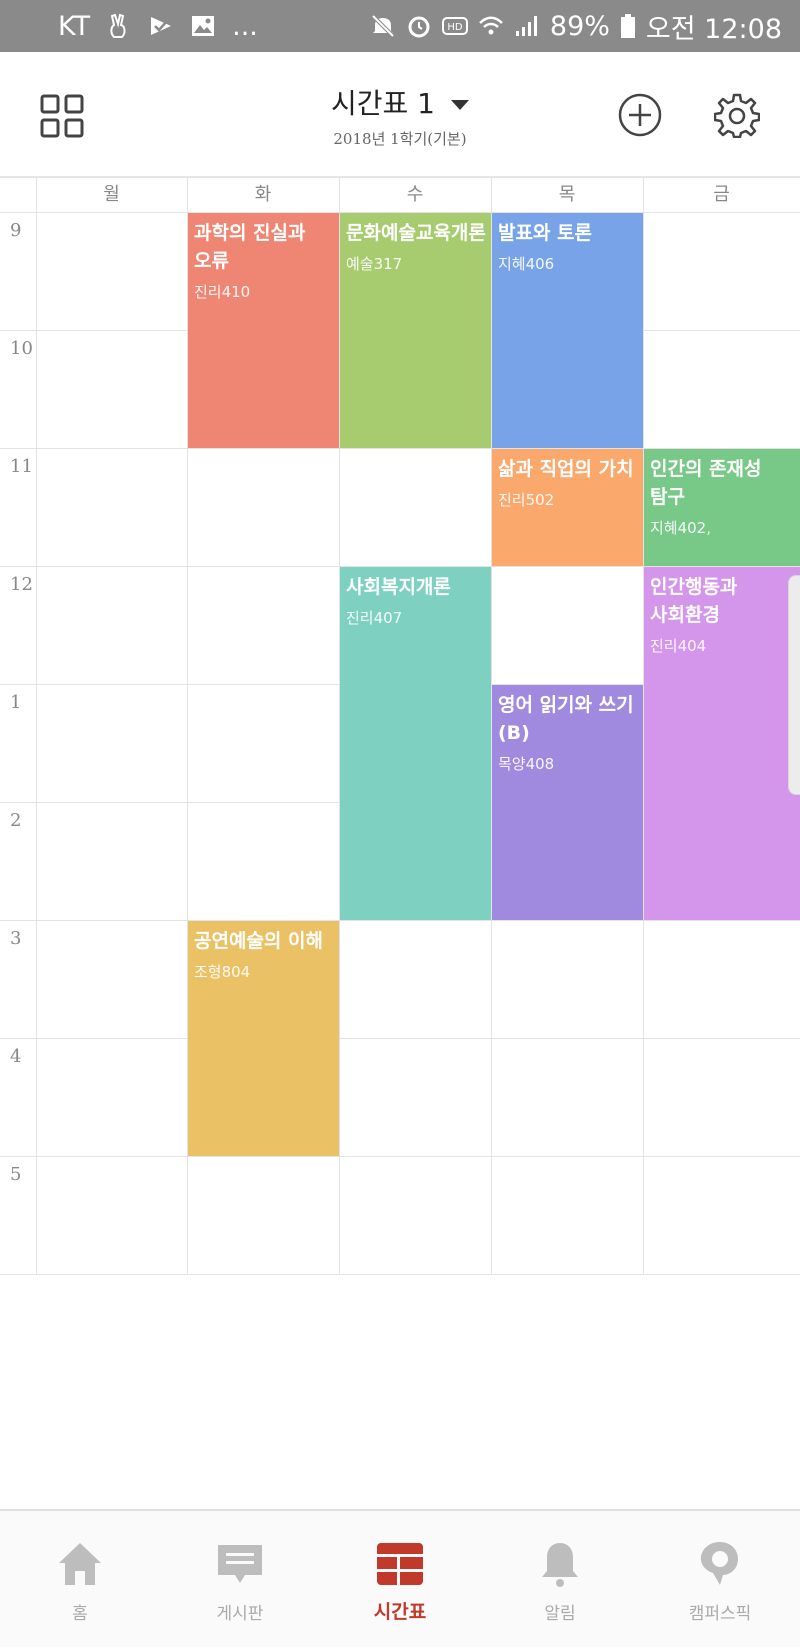 Image resolution: width=800 pixels, height=1647 pixels. What do you see at coordinates (16, 1174) in the screenshot?
I see `hour-label: 5` at bounding box center [16, 1174].